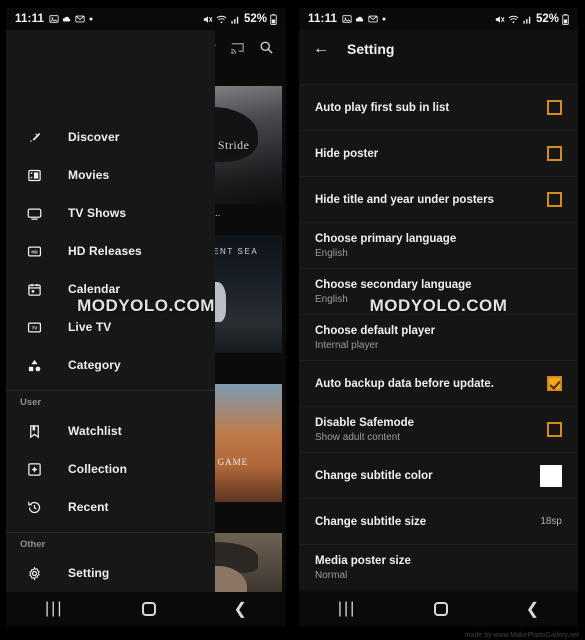  I want to click on setting-title: Change subtitle size, so click(371, 521).